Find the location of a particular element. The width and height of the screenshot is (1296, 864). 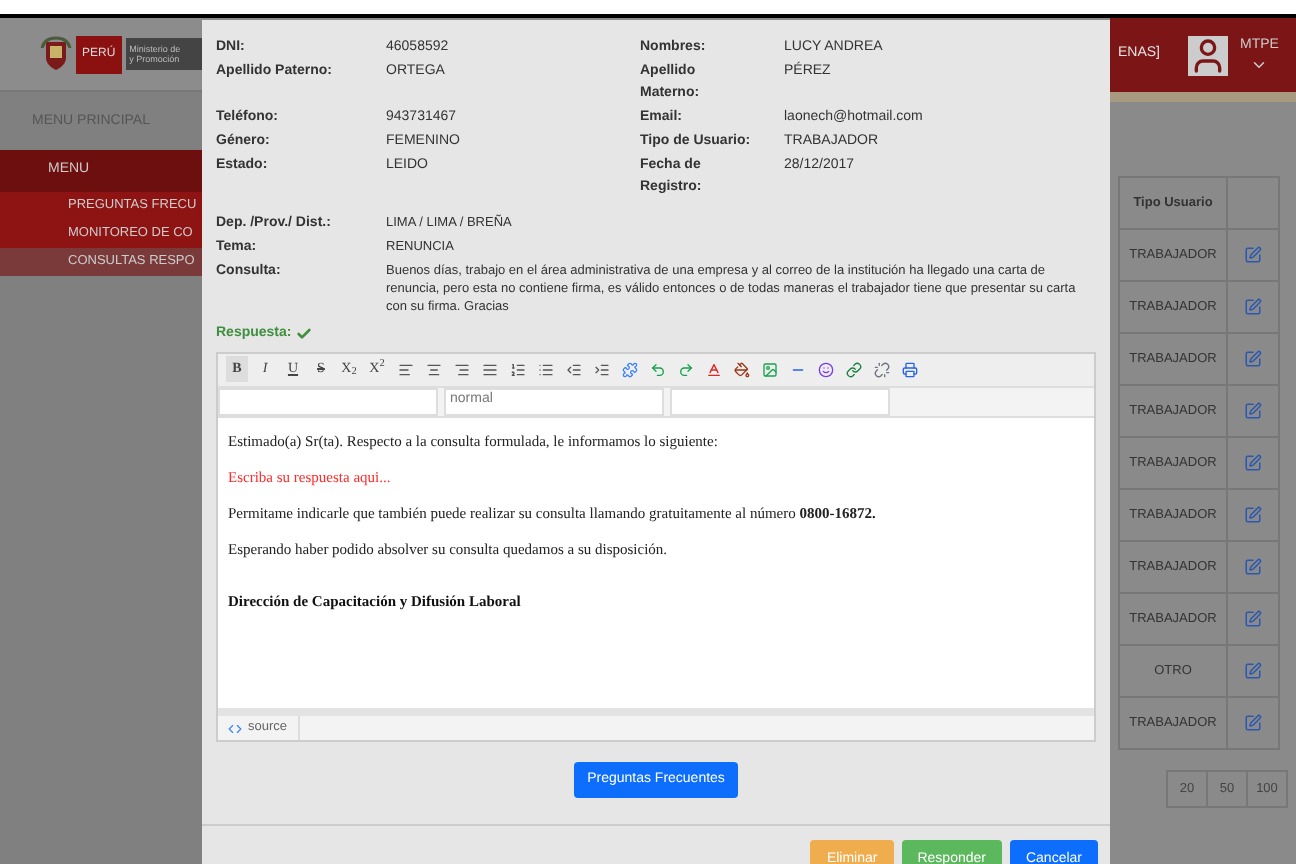

check-icon is located at coordinates (303, 334).